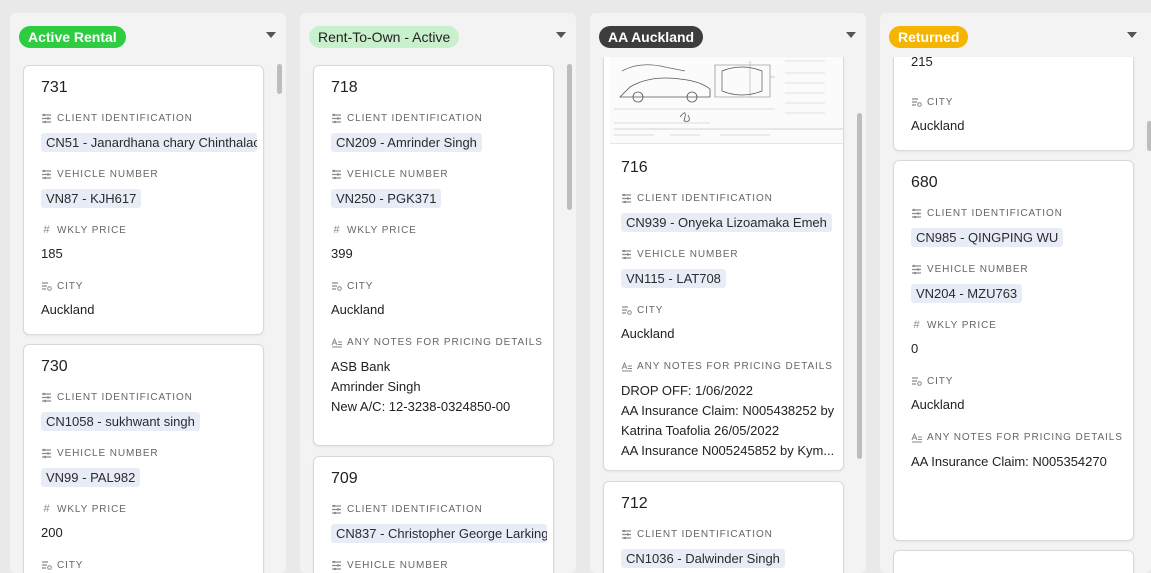  I want to click on notes-line: DROP OFF: 1/06/2022, so click(687, 390).